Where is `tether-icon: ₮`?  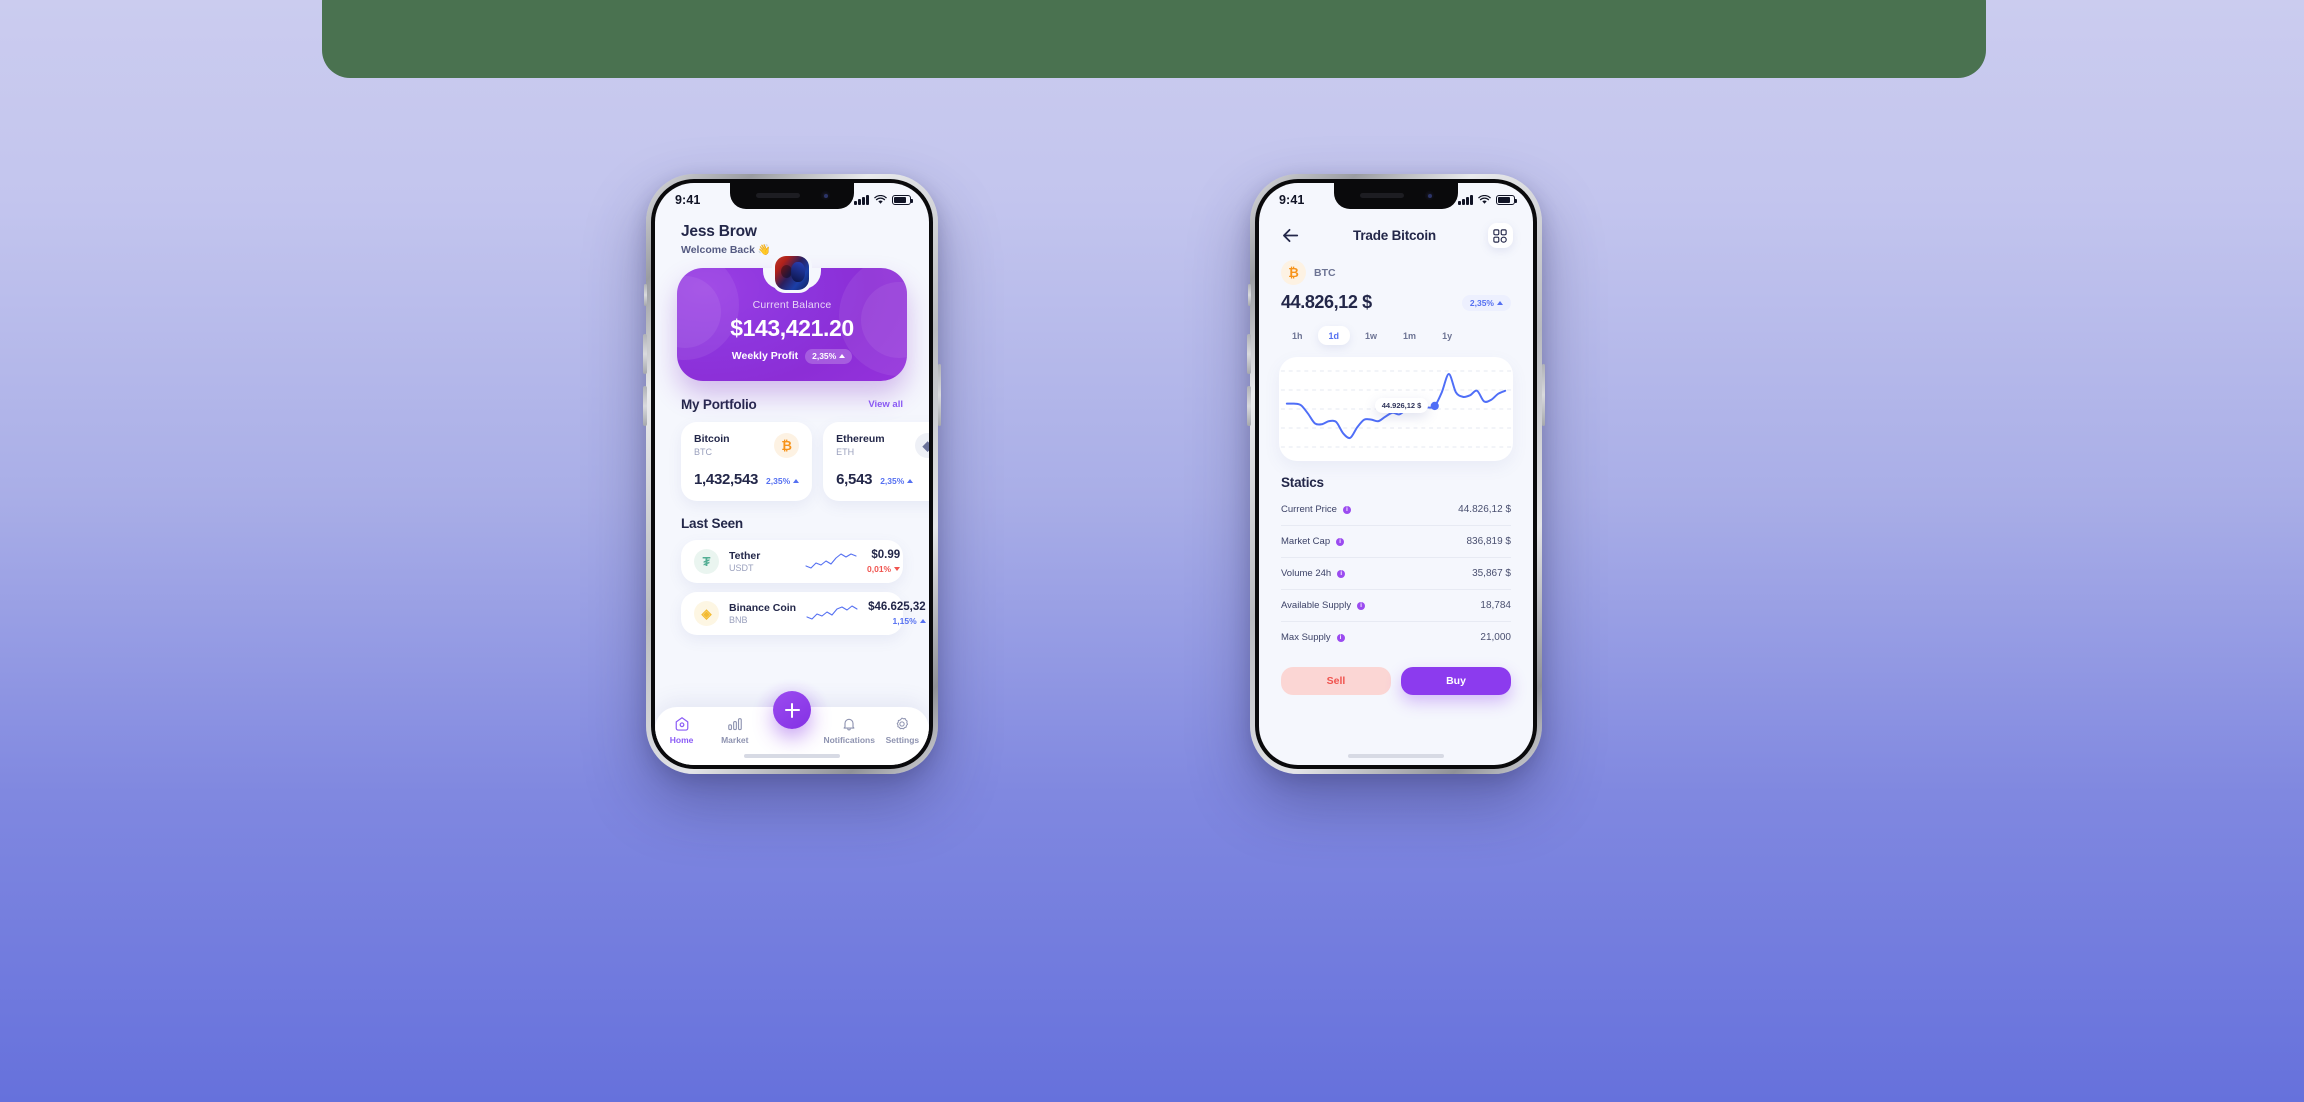
tether-icon: ₮ is located at coordinates (706, 561).